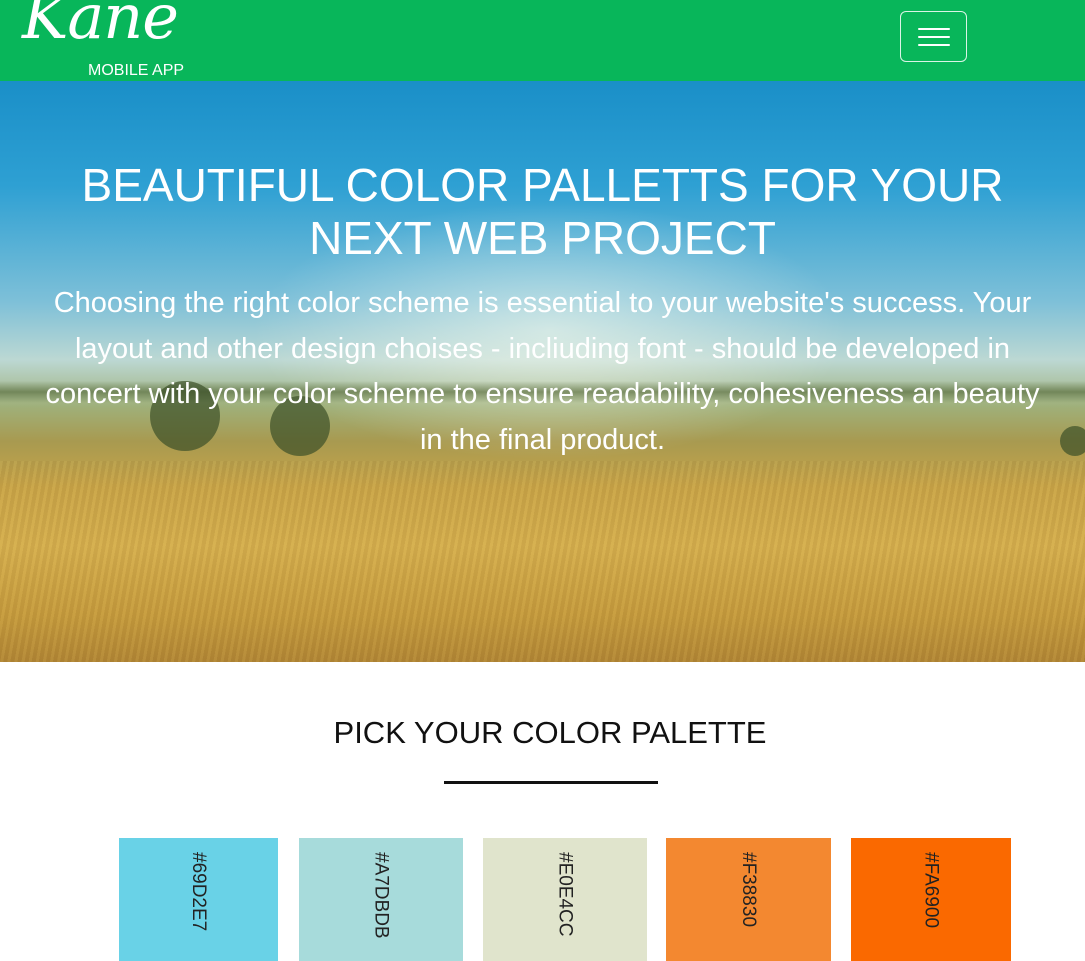 This screenshot has height=961, width=1085. What do you see at coordinates (1072, 441) in the screenshot?
I see `hero-tree` at bounding box center [1072, 441].